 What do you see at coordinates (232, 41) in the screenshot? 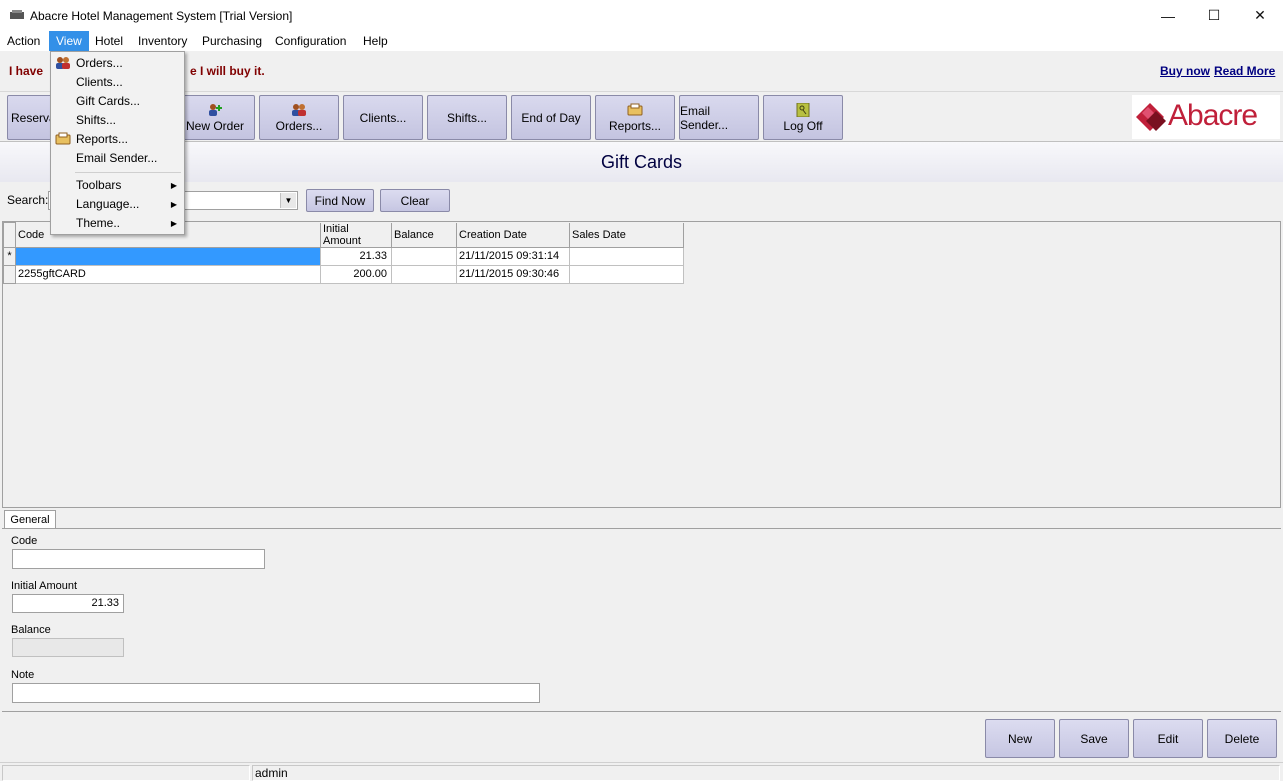
I see `menu-purchasing: Purchasing` at bounding box center [232, 41].